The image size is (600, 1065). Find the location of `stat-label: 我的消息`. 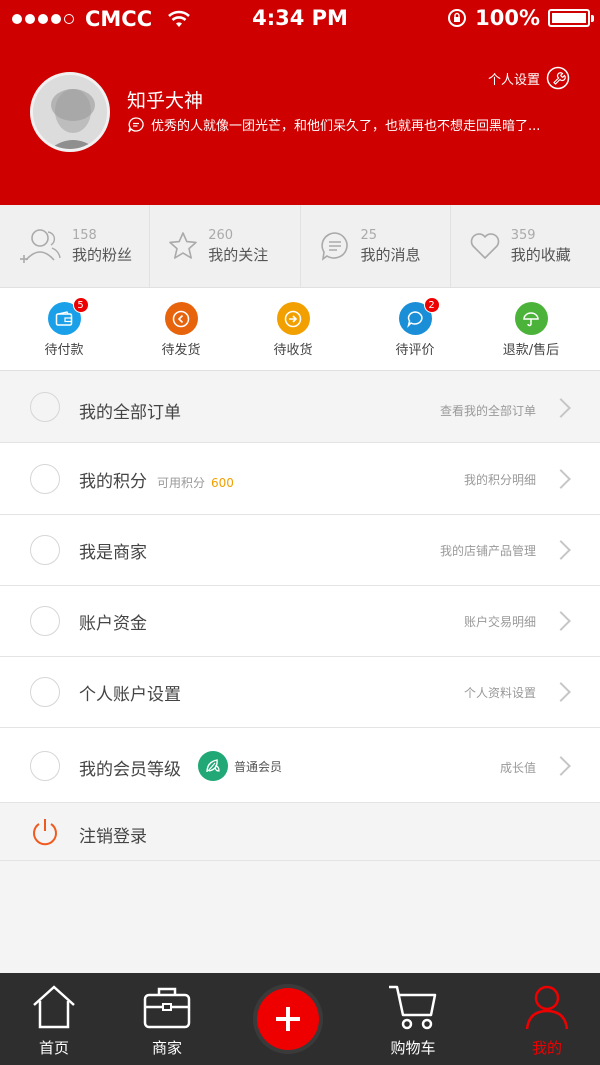

stat-label: 我的消息 is located at coordinates (390, 254).